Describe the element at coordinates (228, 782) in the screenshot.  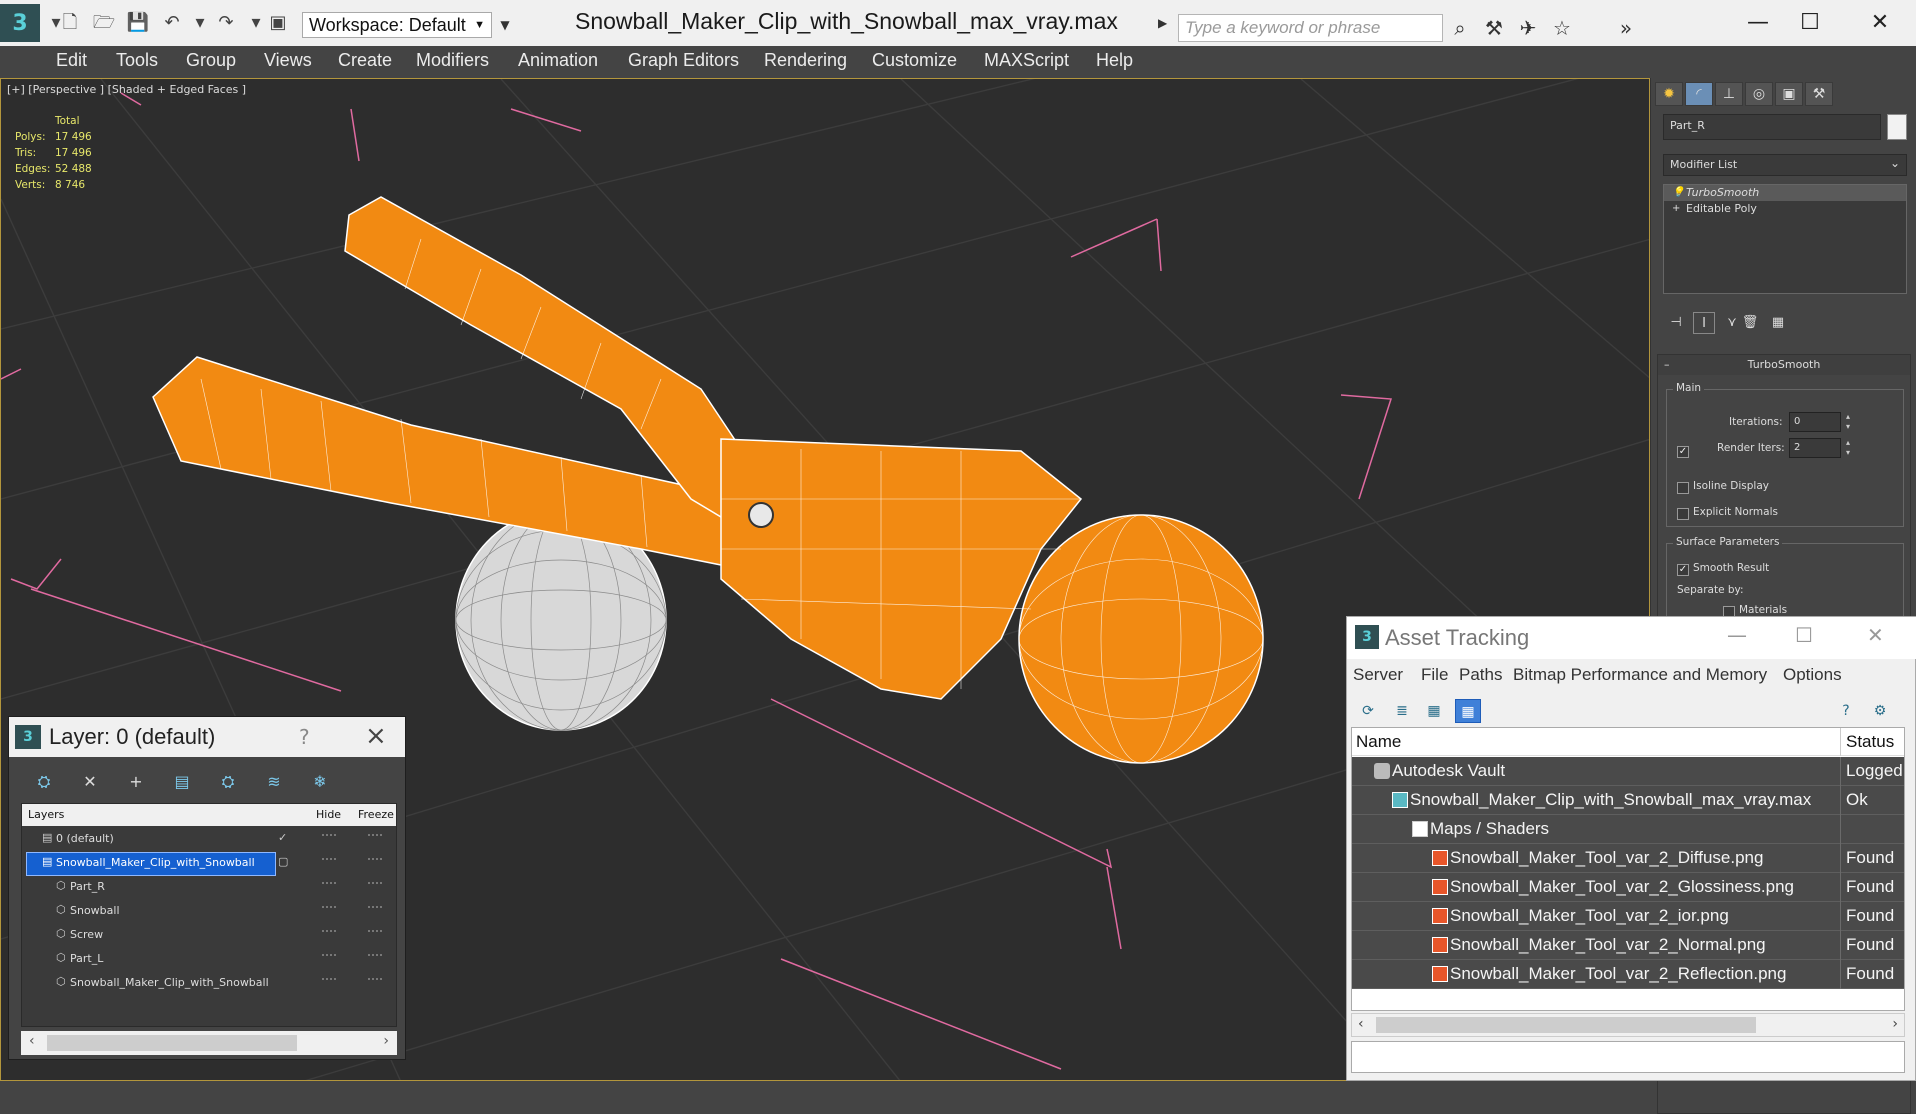
I see `highlight-layer-icon: ⛭` at that location.